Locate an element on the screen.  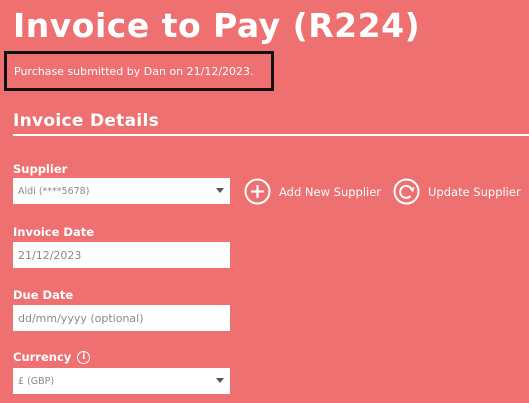
update-supplier-button: Update Supplier is located at coordinates (457, 191).